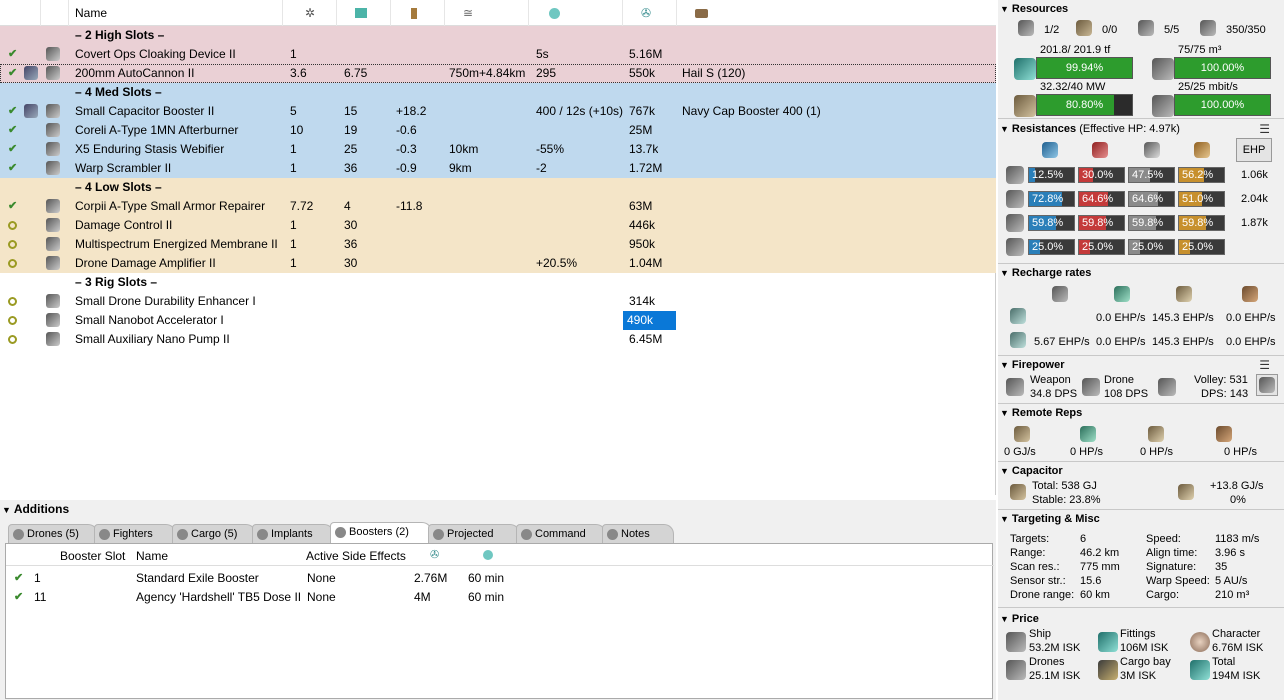  Describe the element at coordinates (836, 13) in the screenshot. I see `ammo-column-header` at that location.